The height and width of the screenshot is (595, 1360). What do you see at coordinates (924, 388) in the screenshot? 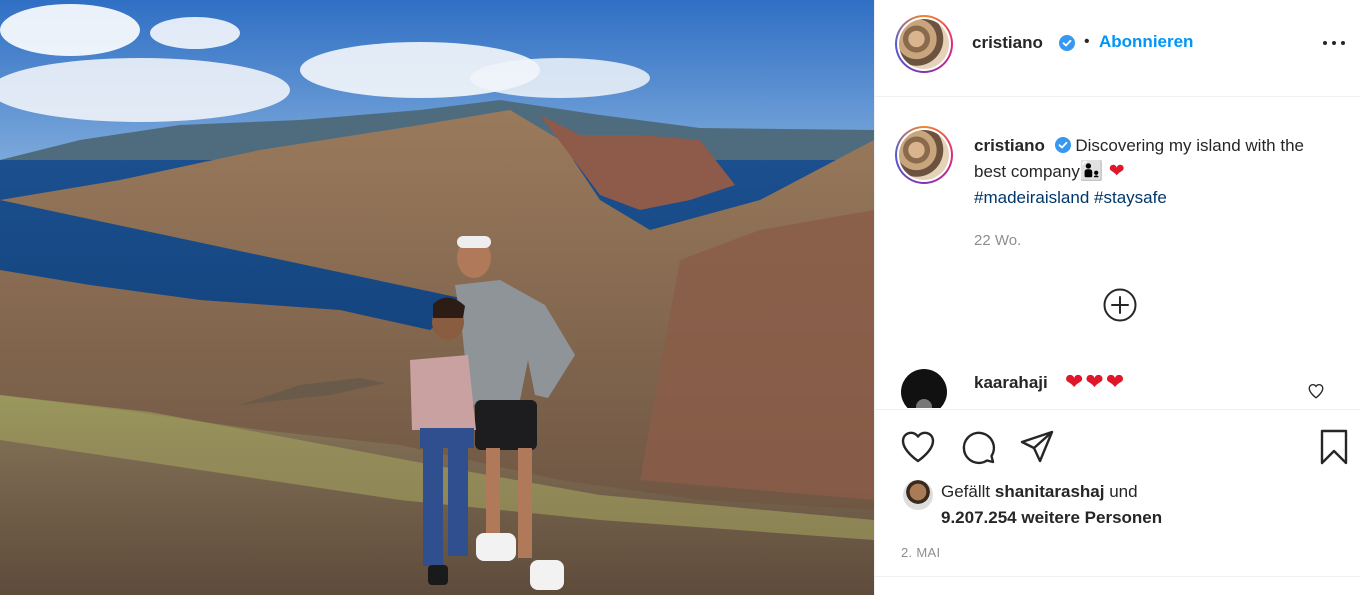
I see `comment-avatar` at bounding box center [924, 388].